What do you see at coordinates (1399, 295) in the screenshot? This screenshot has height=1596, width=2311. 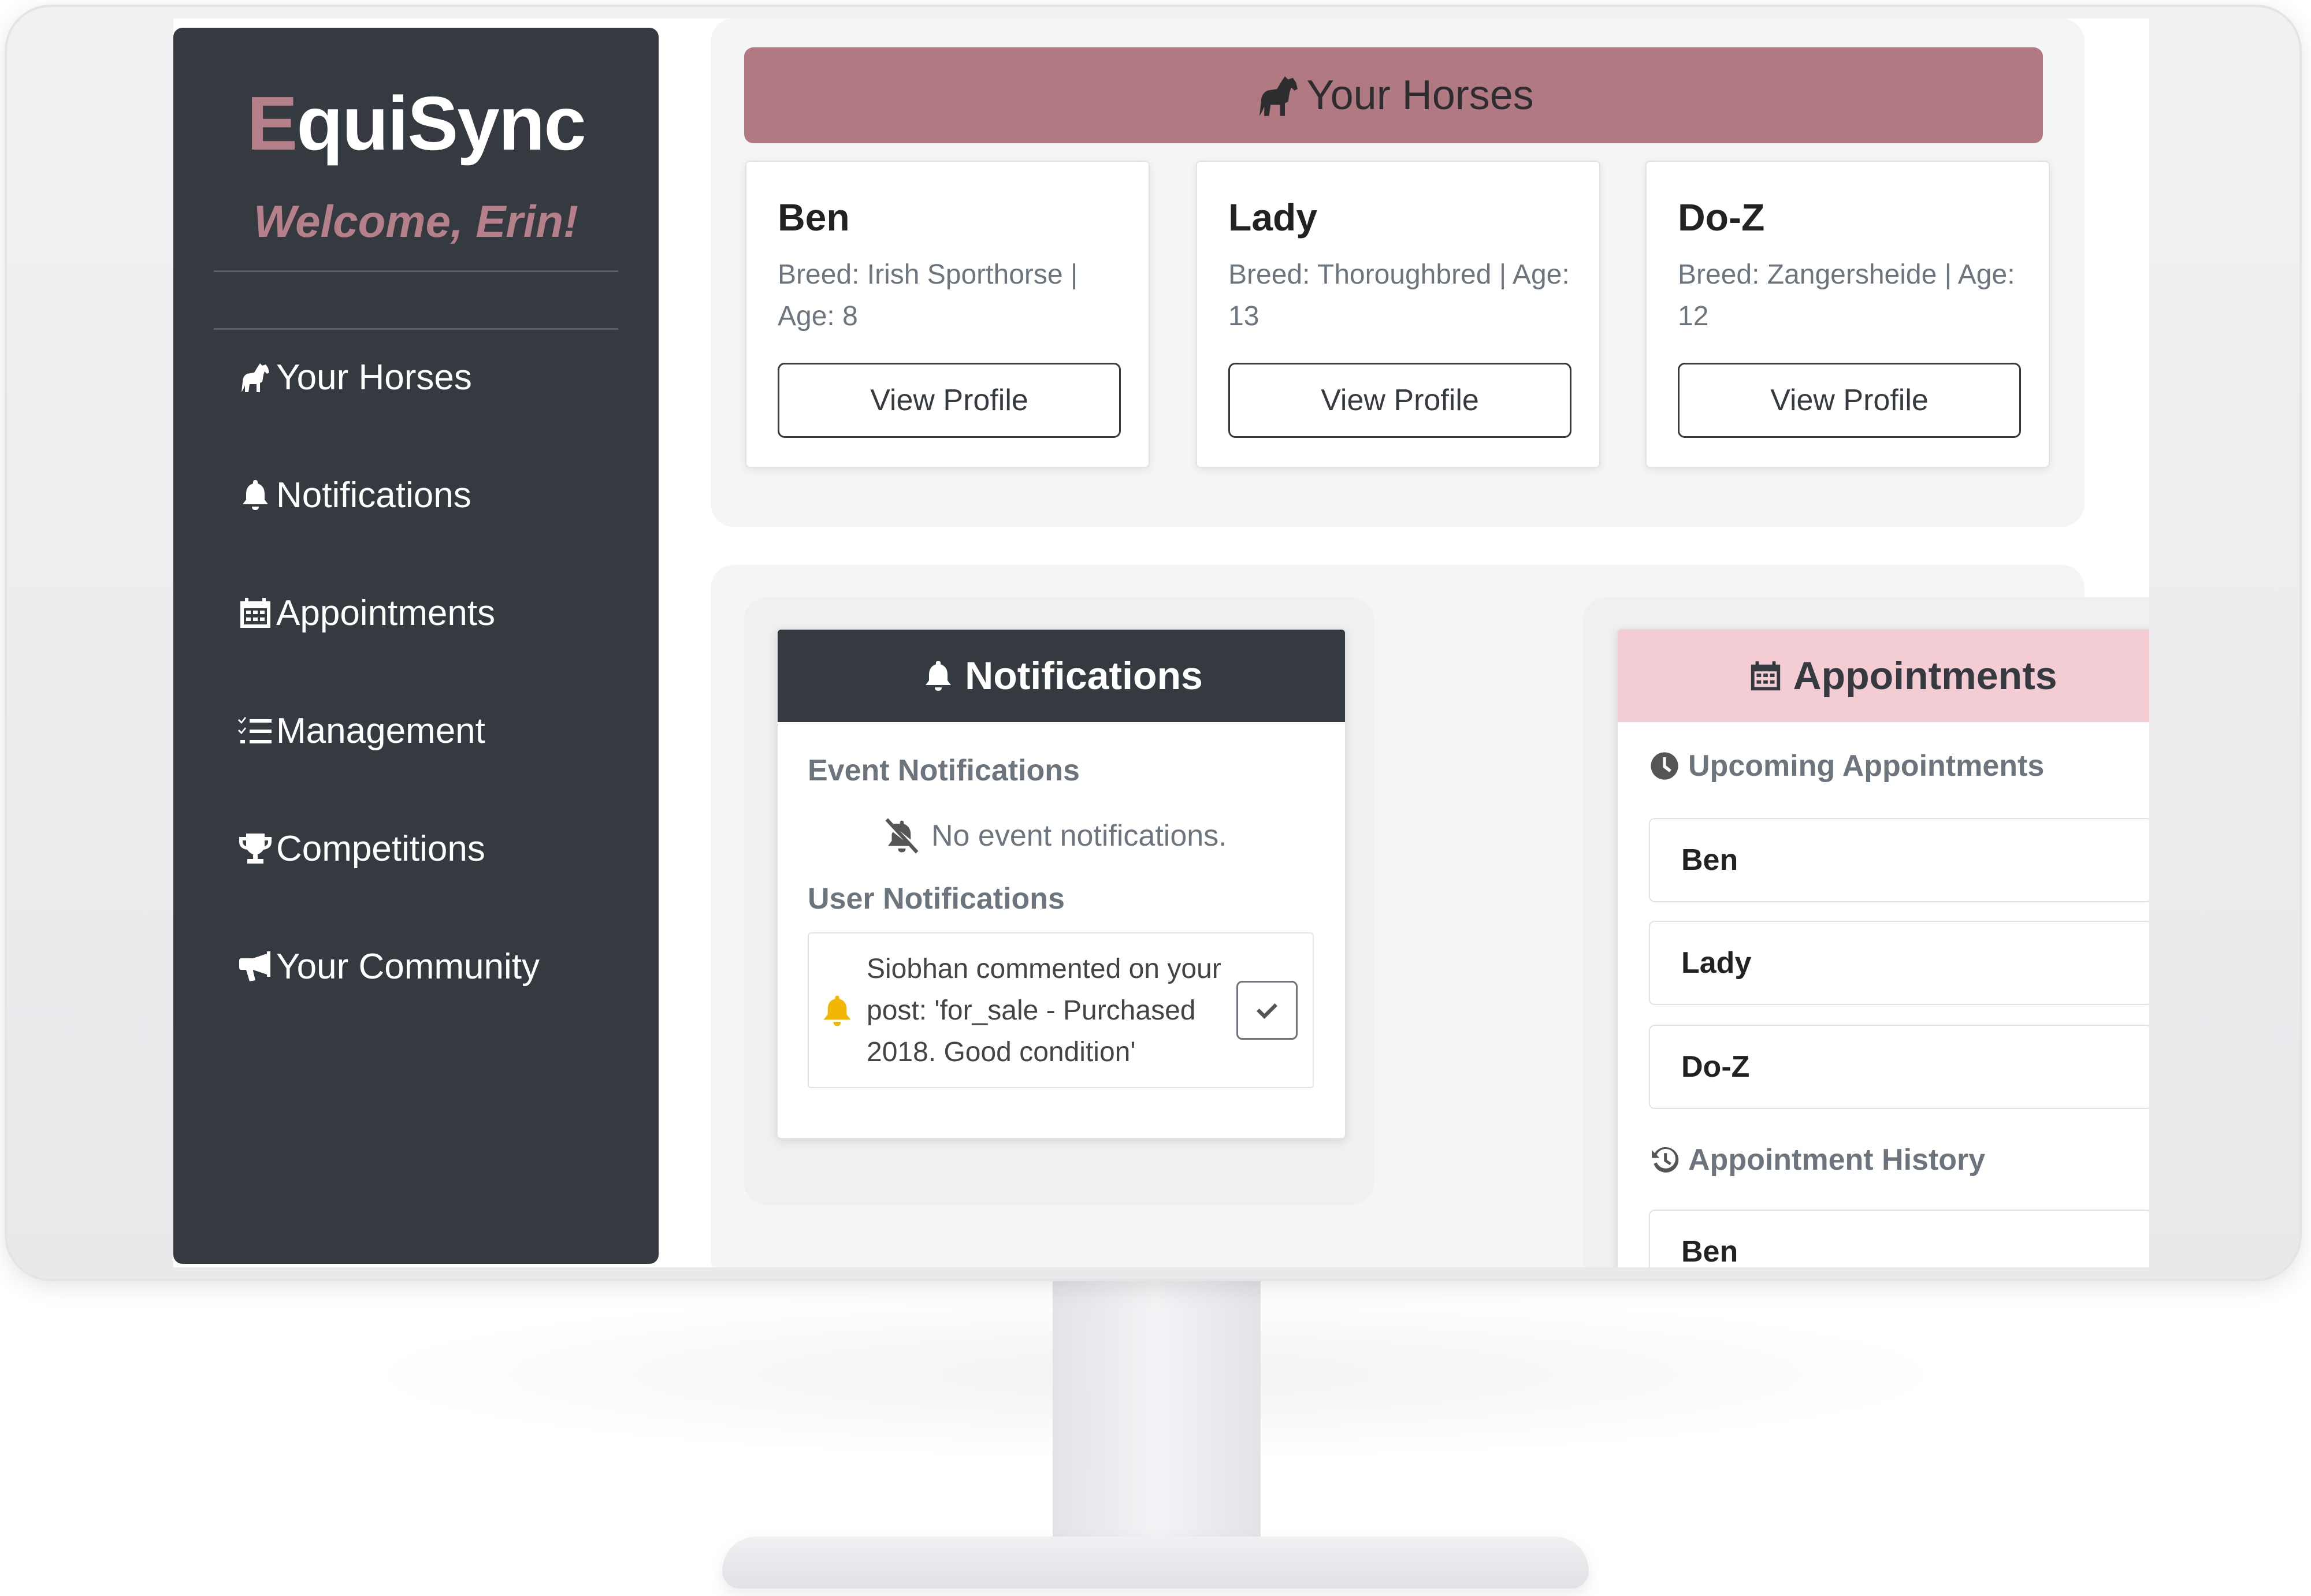 I see `horse-details: Breed: Thoroughbred | Age: 13` at bounding box center [1399, 295].